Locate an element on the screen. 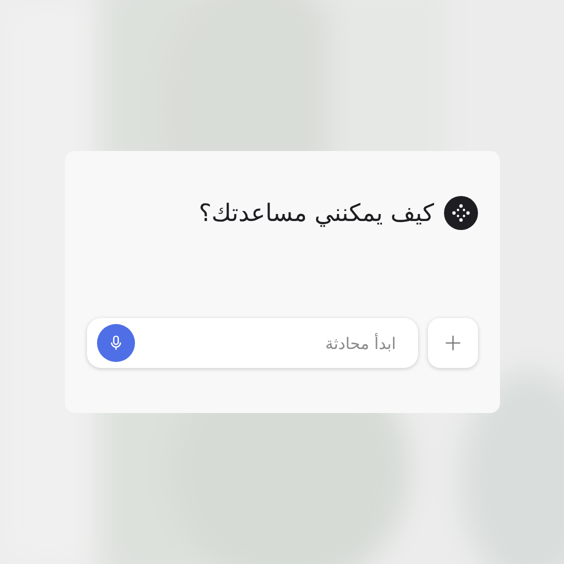  heading: كيف يمكنني مساعدتك؟ is located at coordinates (316, 213).